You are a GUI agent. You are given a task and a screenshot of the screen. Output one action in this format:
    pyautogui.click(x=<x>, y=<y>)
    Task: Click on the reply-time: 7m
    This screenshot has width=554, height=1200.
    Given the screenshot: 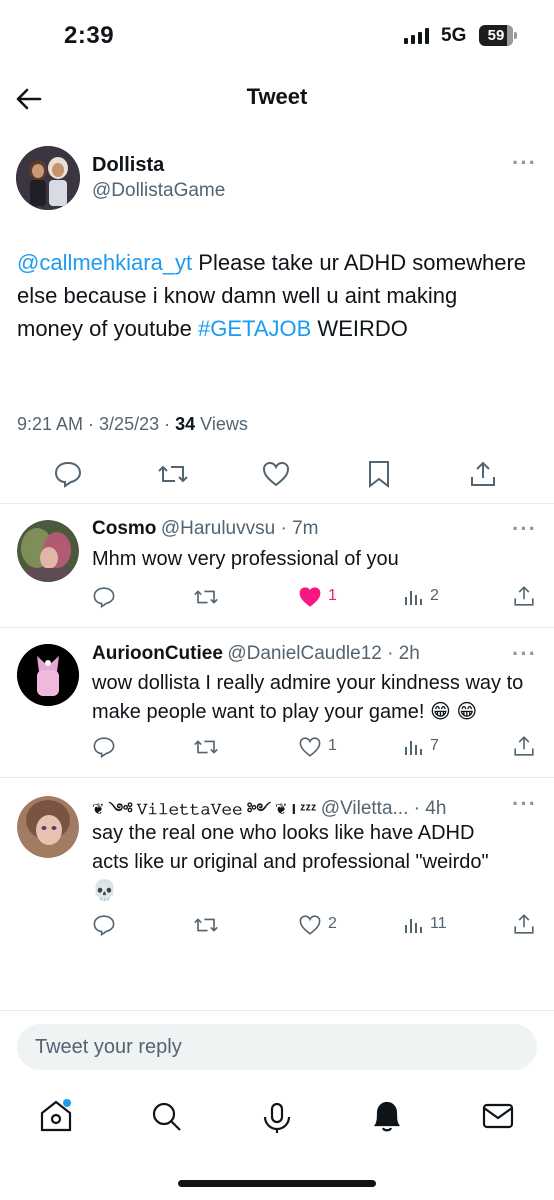 What is the action you would take?
    pyautogui.click(x=305, y=528)
    